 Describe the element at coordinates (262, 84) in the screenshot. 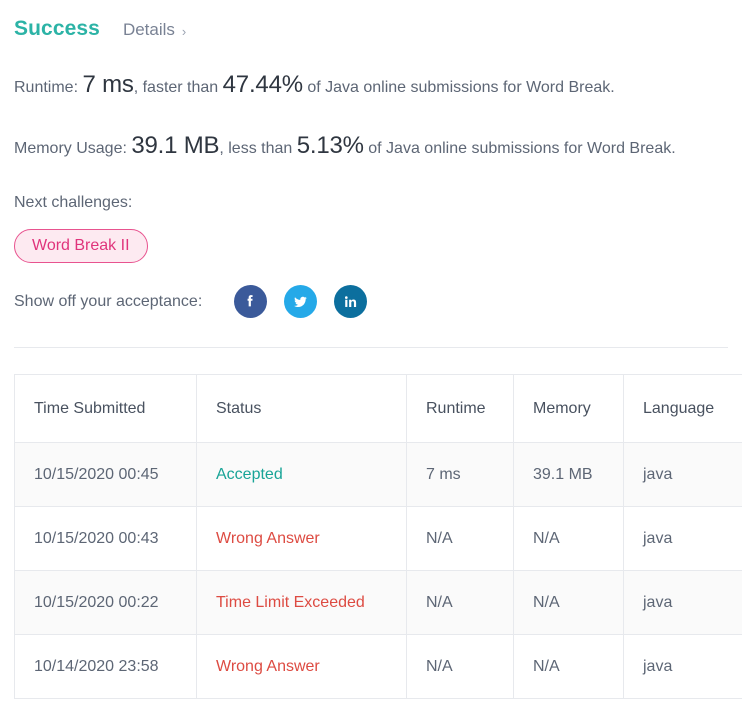

I see `runtime-percentile: 47.44%` at that location.